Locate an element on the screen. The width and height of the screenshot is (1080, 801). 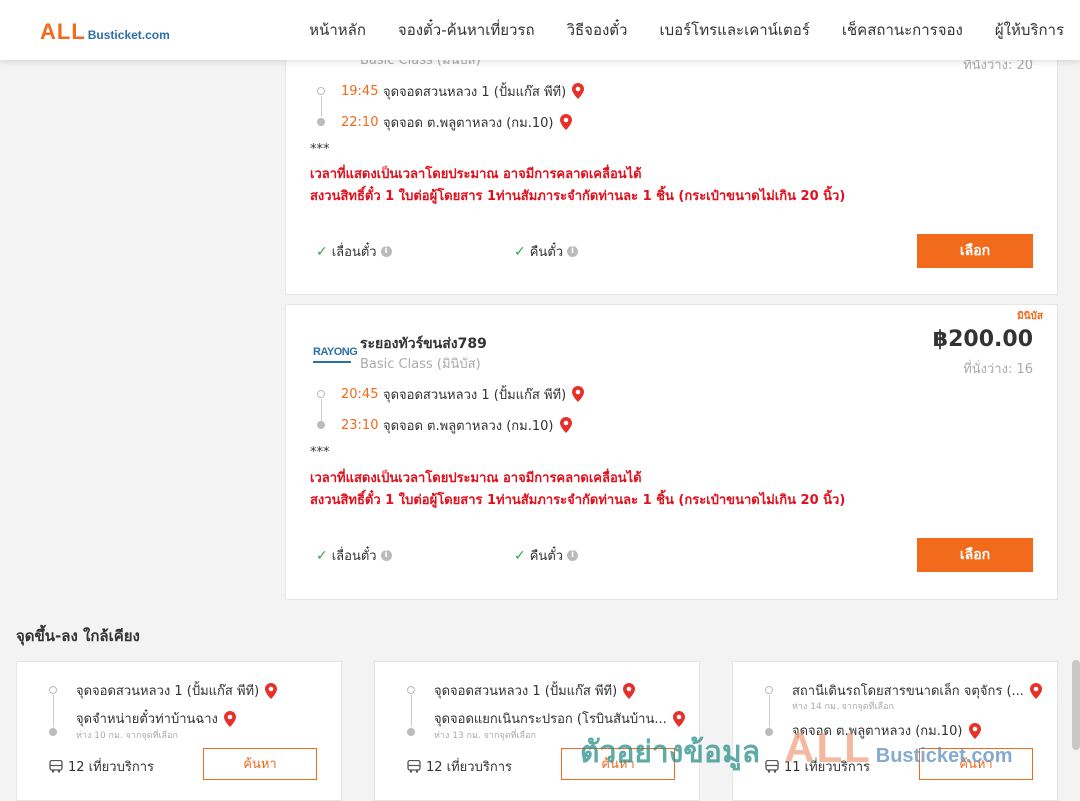
arrival-stop-row: 22:10 จุดจอด ต.พลูตาหลวง (กม.10) is located at coordinates (456, 122).